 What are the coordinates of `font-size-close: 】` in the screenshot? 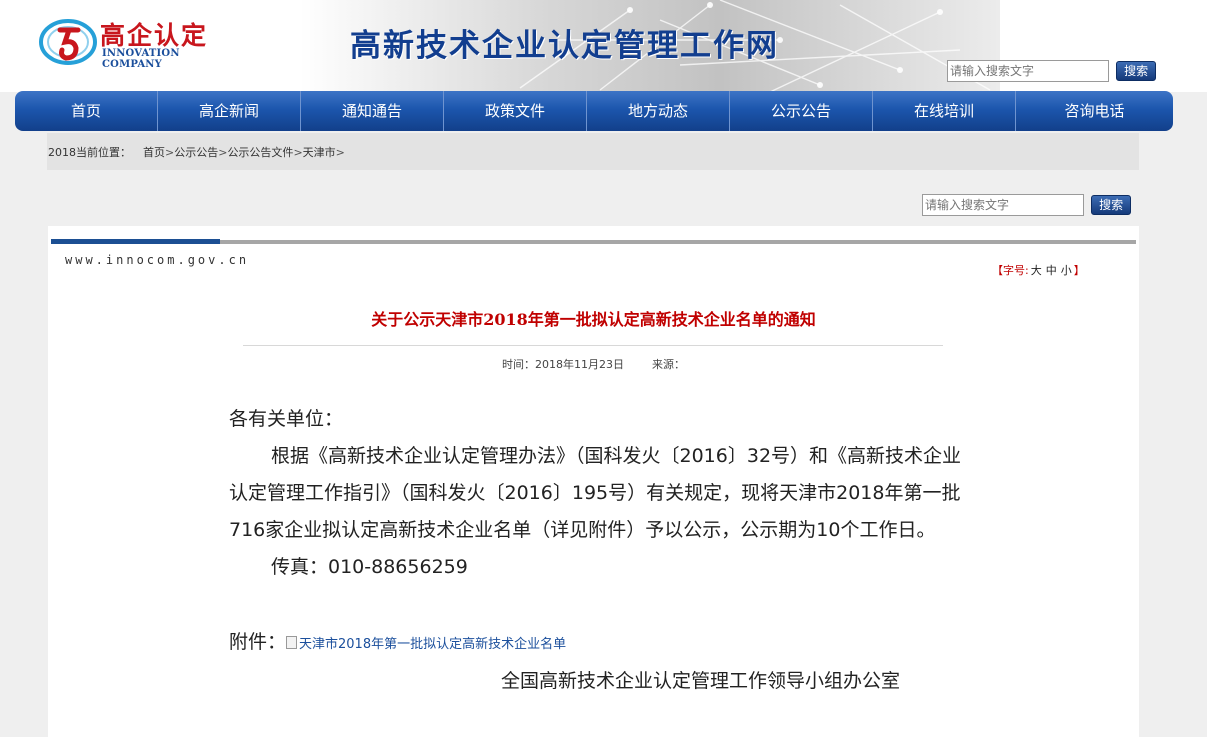 It's located at (1079, 270).